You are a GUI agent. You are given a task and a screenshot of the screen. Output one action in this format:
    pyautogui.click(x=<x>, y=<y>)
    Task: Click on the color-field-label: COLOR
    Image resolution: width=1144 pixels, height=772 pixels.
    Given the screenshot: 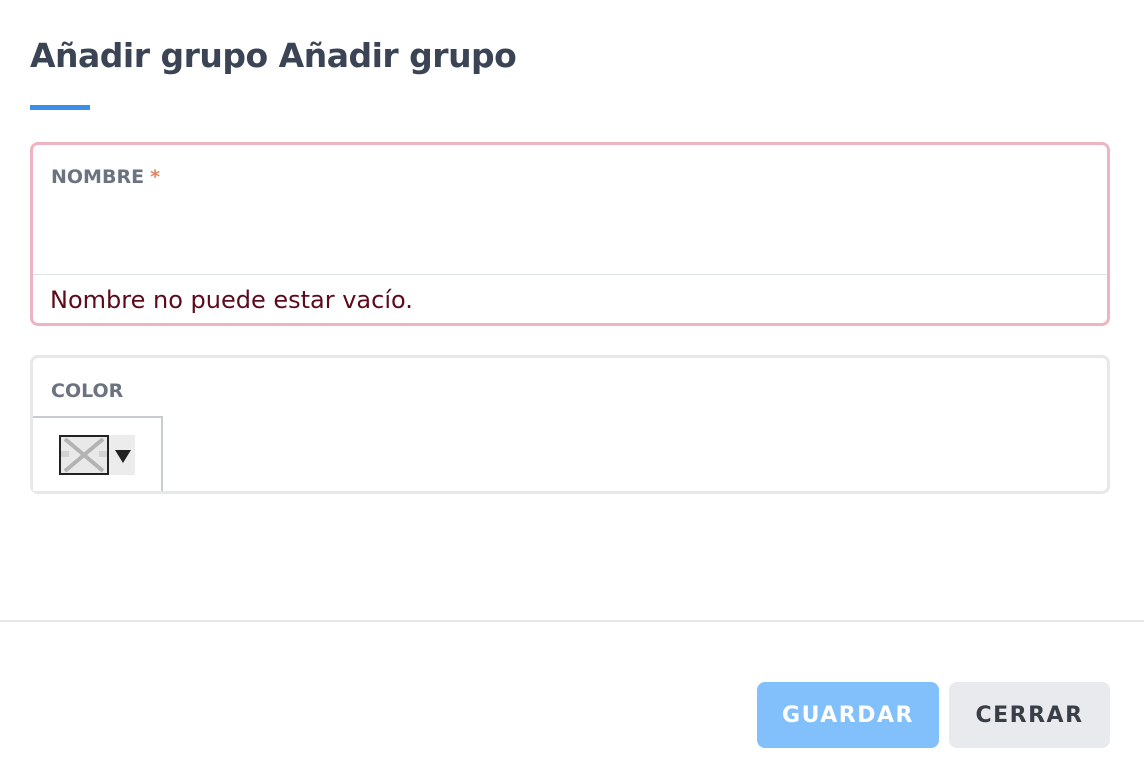 What is the action you would take?
    pyautogui.click(x=87, y=391)
    